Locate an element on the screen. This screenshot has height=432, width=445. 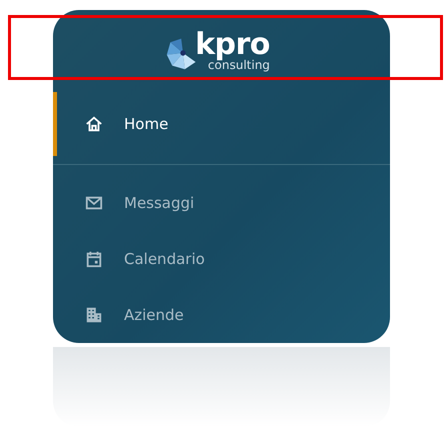
logo-tagline: consulting is located at coordinates (239, 64).